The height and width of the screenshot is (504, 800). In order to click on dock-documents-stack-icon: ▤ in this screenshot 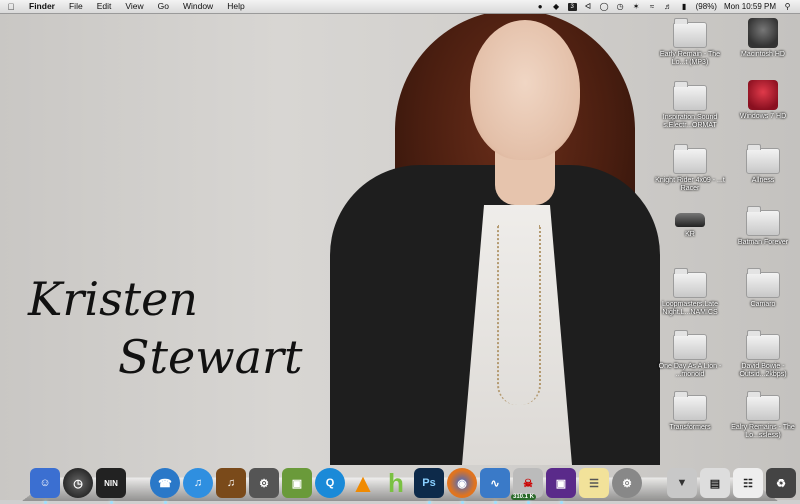, I will do `click(715, 483)`.